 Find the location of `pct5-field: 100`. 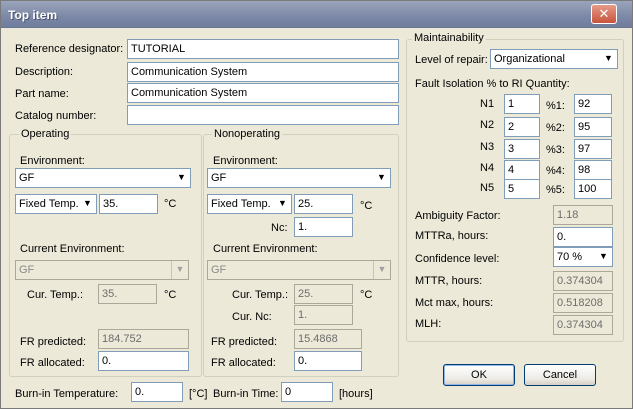

pct5-field: 100 is located at coordinates (593, 189).